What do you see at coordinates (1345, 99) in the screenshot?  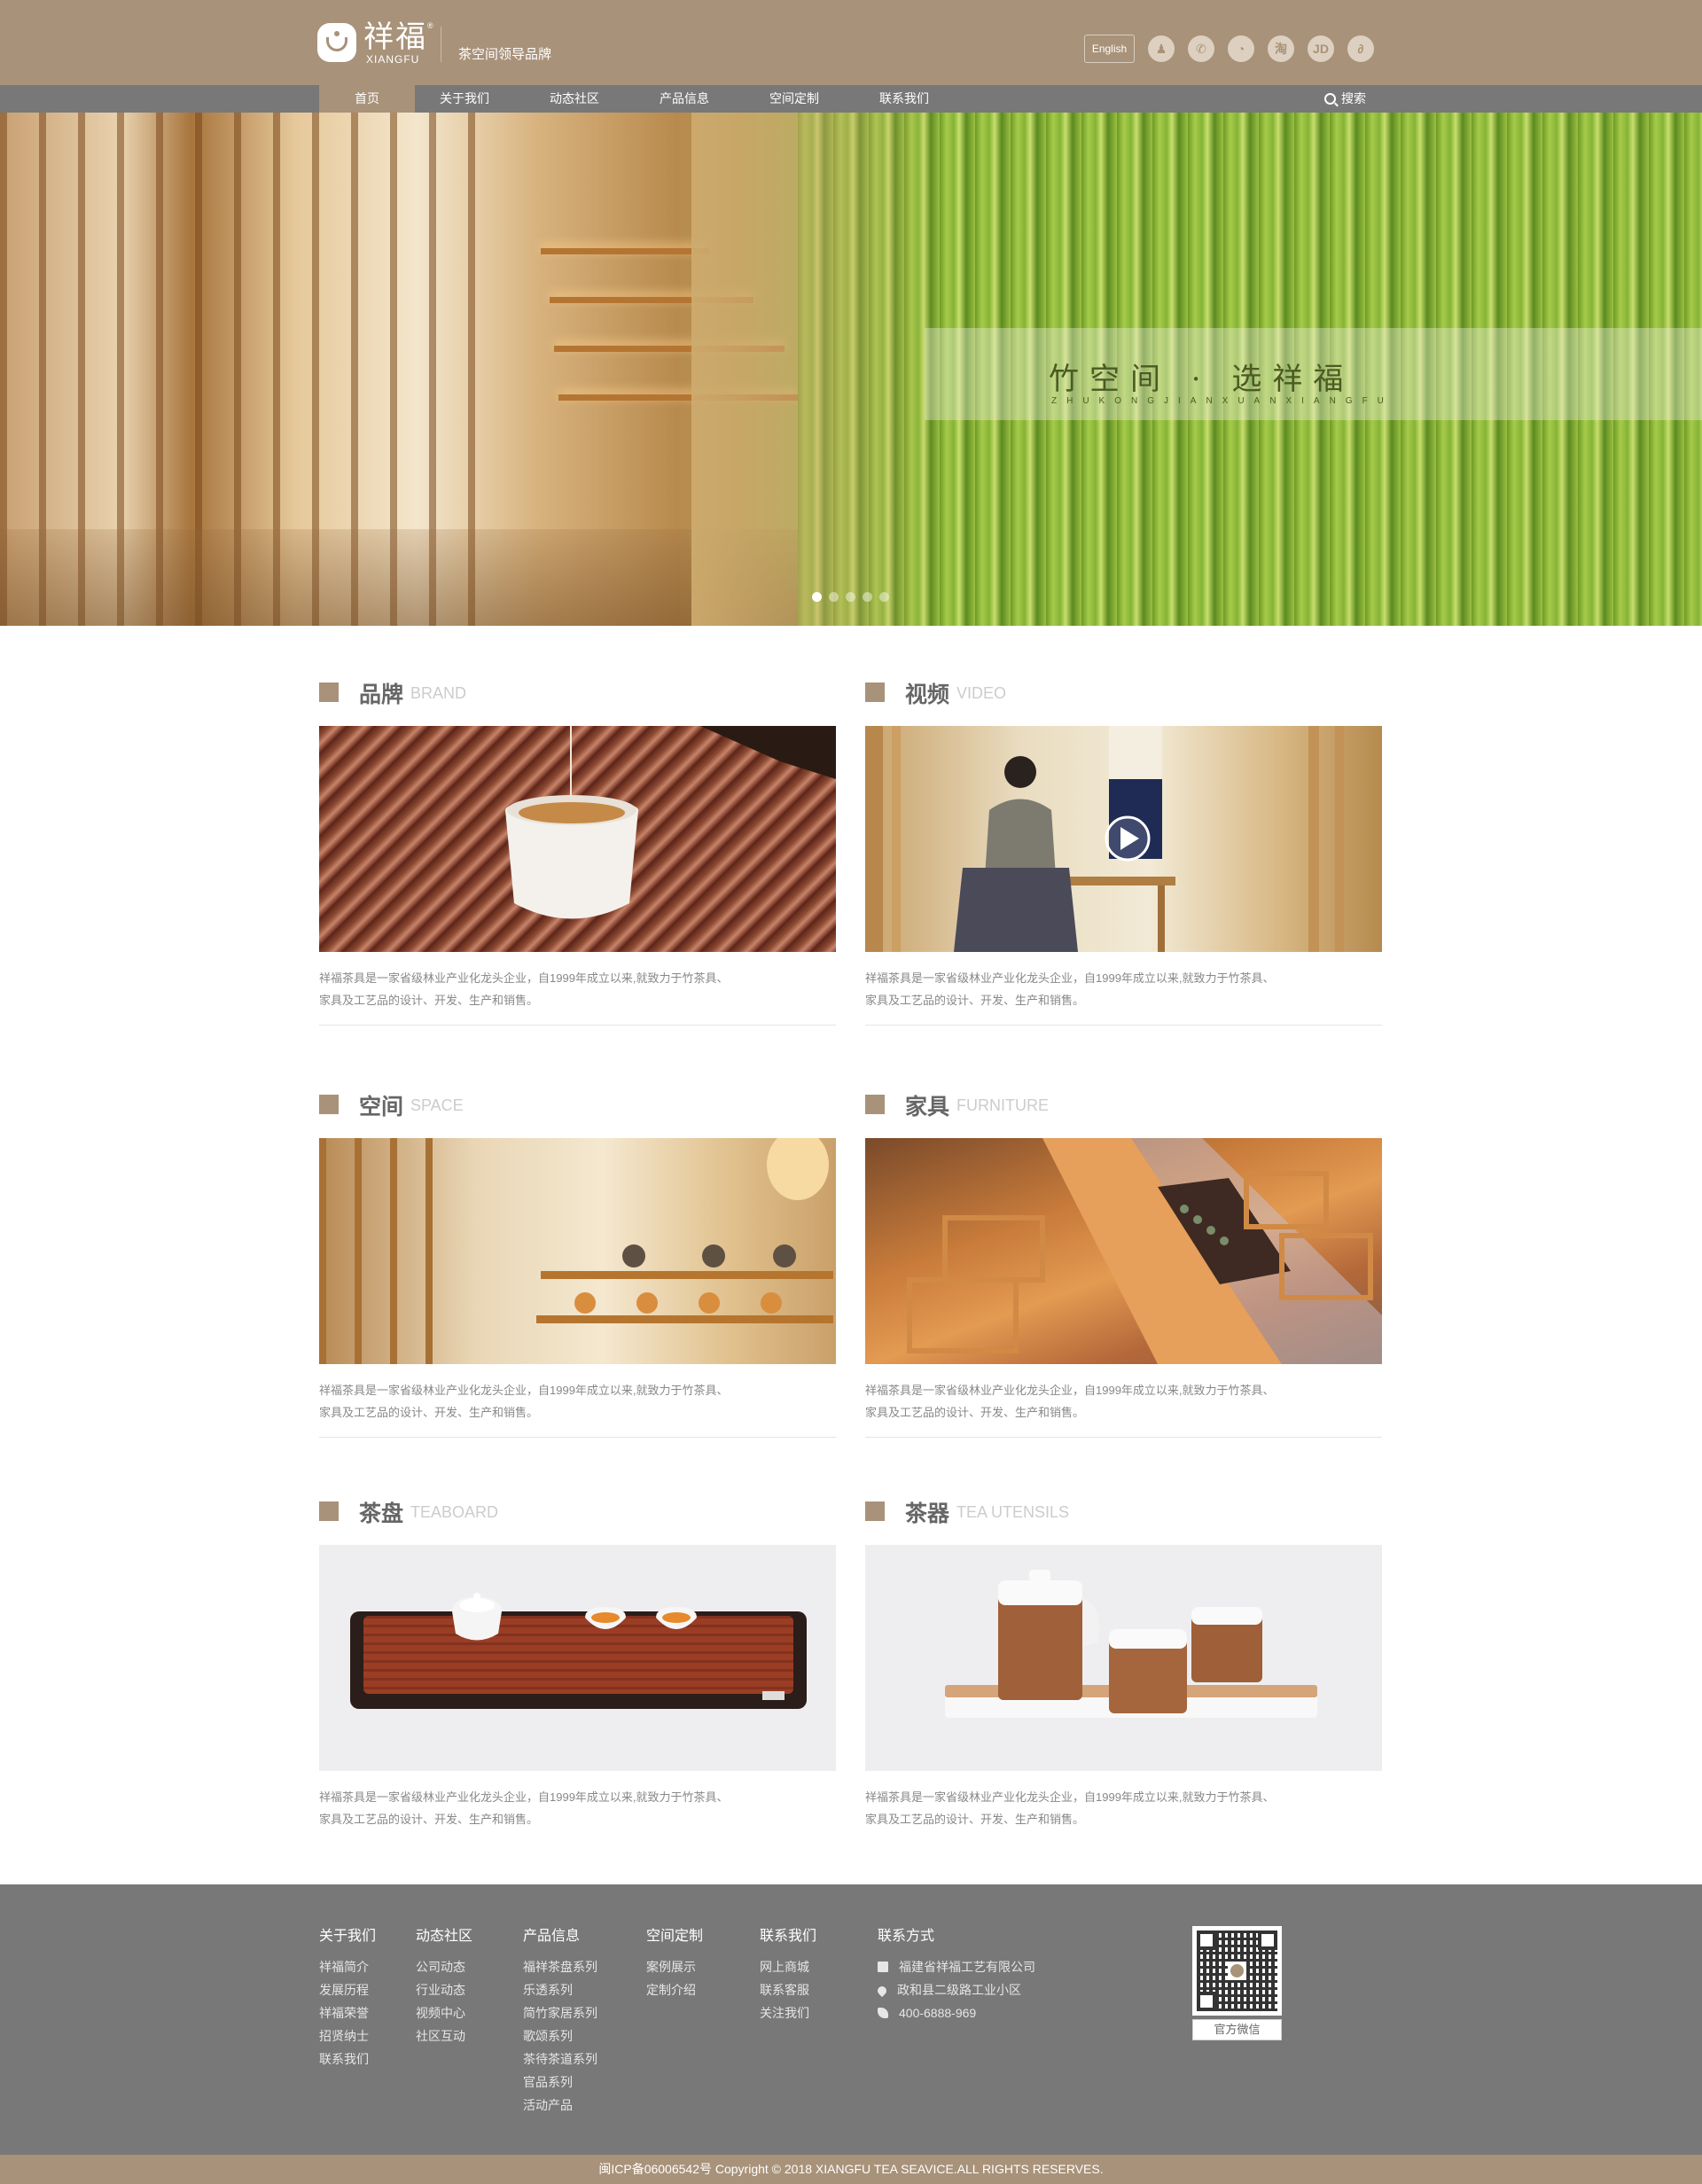 I see `search-button: 搜索` at bounding box center [1345, 99].